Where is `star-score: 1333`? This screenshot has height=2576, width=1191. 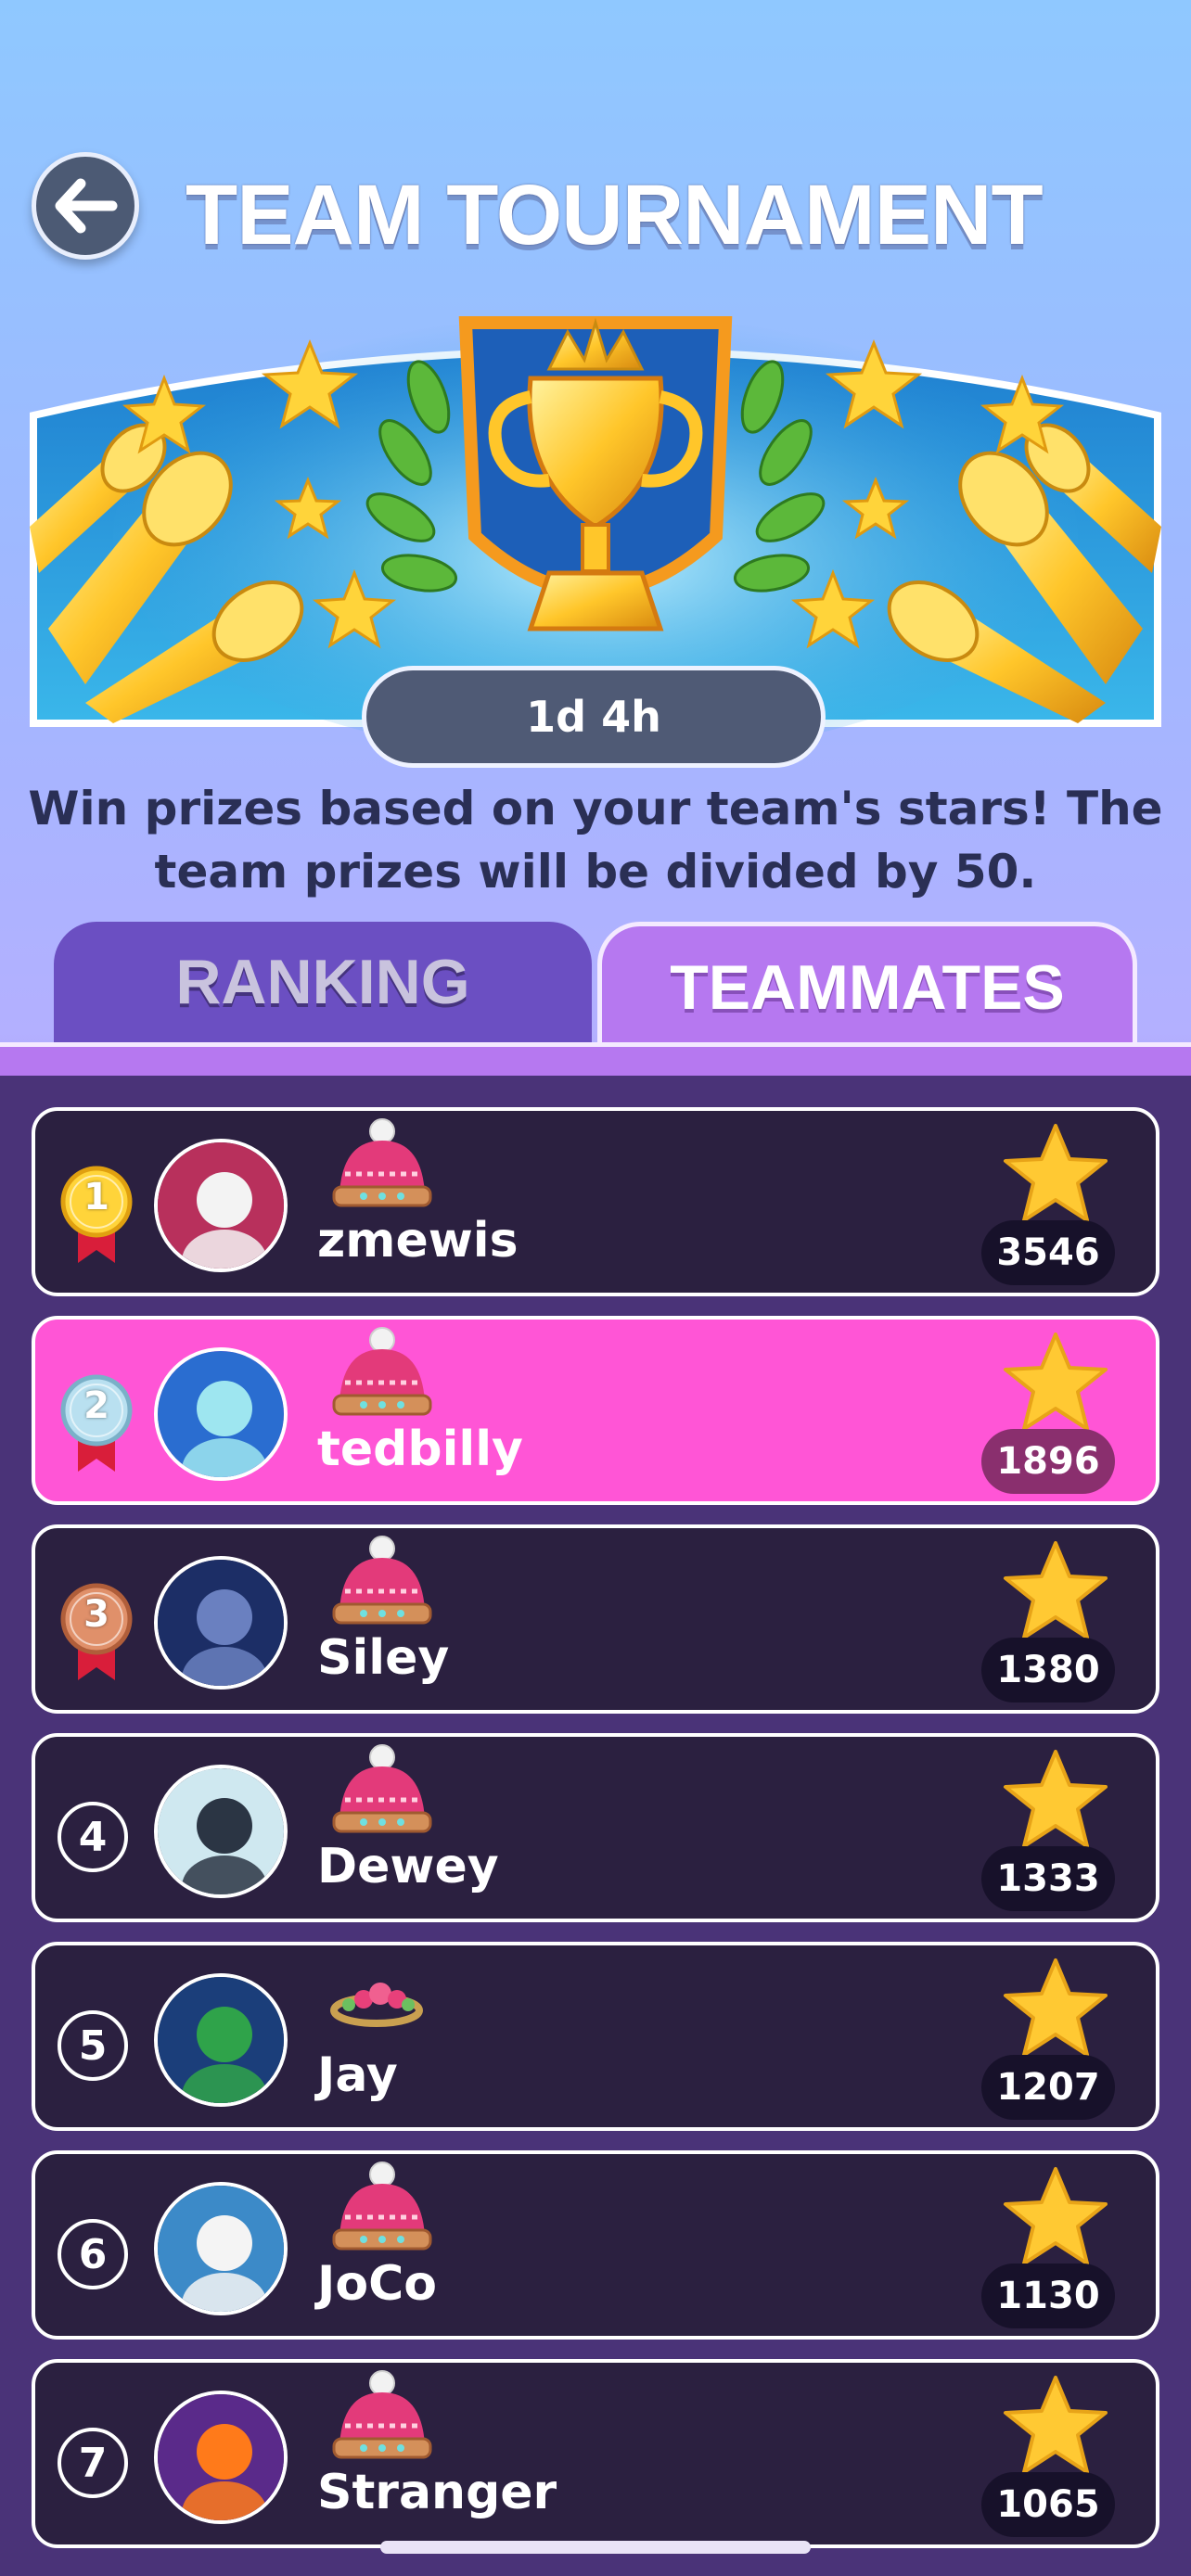 star-score: 1333 is located at coordinates (1048, 1879).